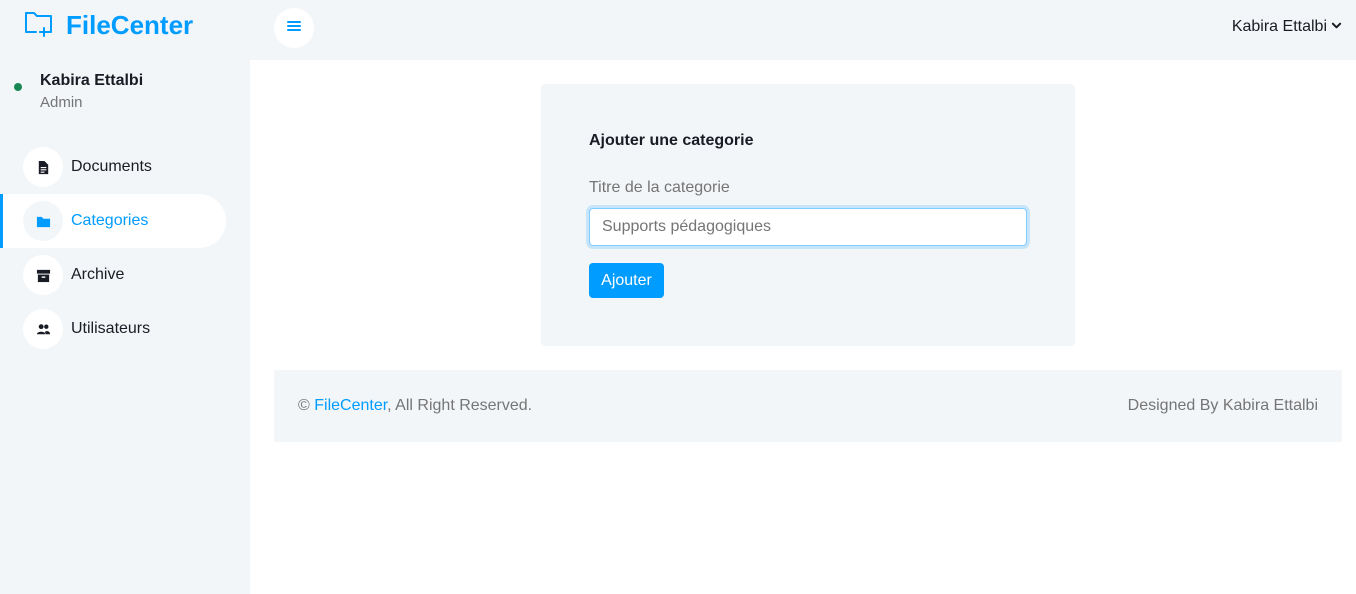 The height and width of the screenshot is (594, 1356). I want to click on category-title-input, so click(808, 227).